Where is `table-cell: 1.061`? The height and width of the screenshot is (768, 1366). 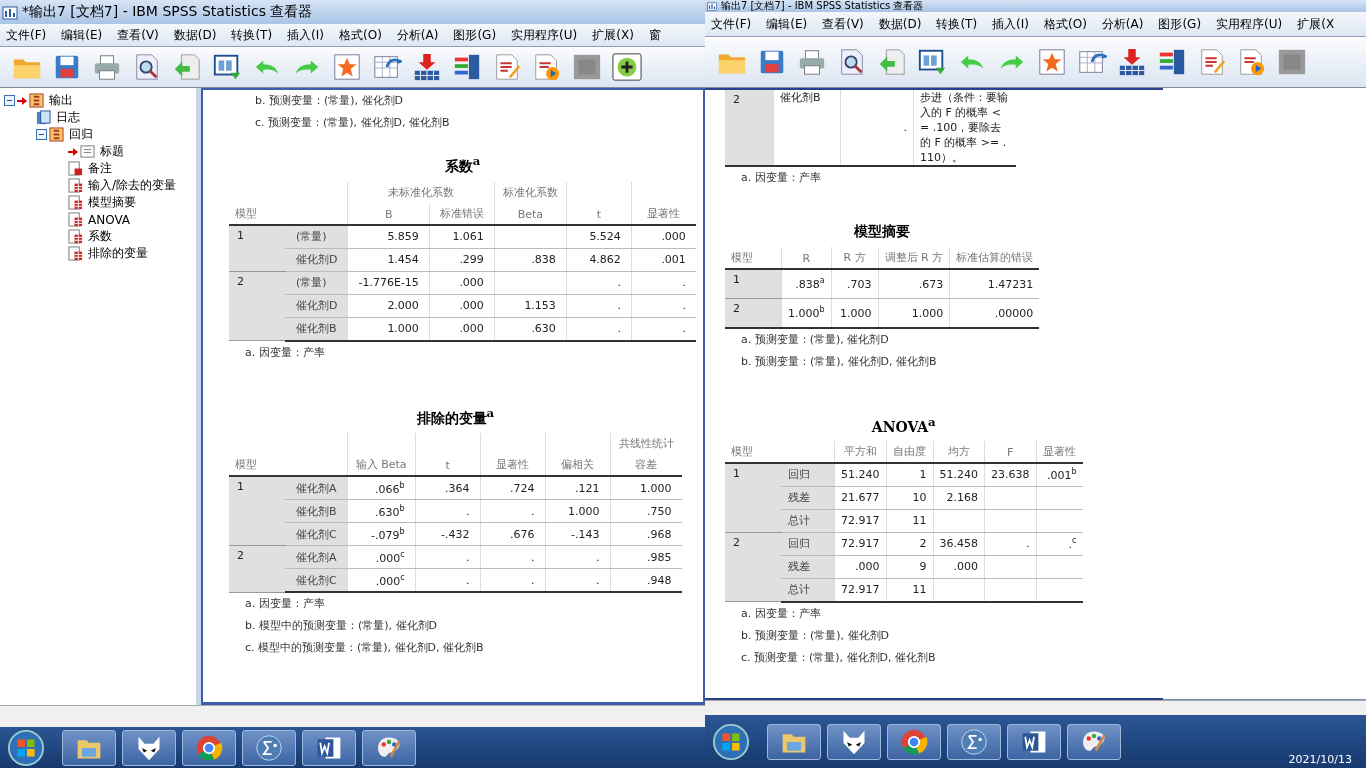
table-cell: 1.061 is located at coordinates (468, 237).